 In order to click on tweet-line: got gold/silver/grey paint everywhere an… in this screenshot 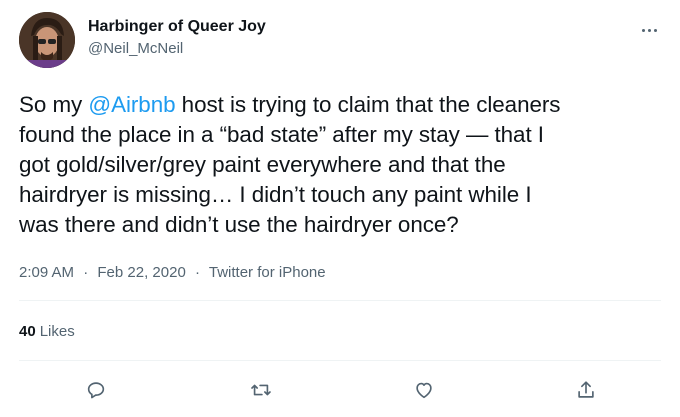, I will do `click(262, 164)`.